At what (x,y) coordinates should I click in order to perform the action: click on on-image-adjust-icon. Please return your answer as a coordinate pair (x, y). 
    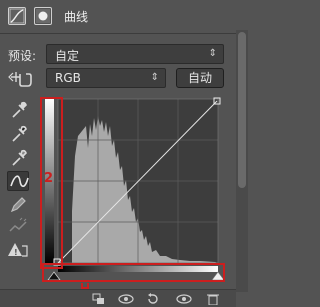
    Looking at the image, I should click on (21, 78).